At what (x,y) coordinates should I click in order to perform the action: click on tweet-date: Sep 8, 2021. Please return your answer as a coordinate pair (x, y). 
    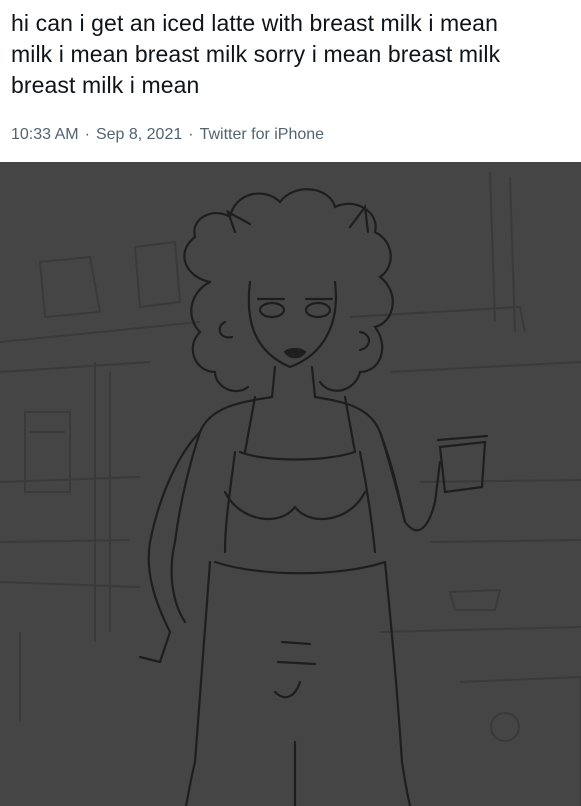
    Looking at the image, I should click on (139, 135).